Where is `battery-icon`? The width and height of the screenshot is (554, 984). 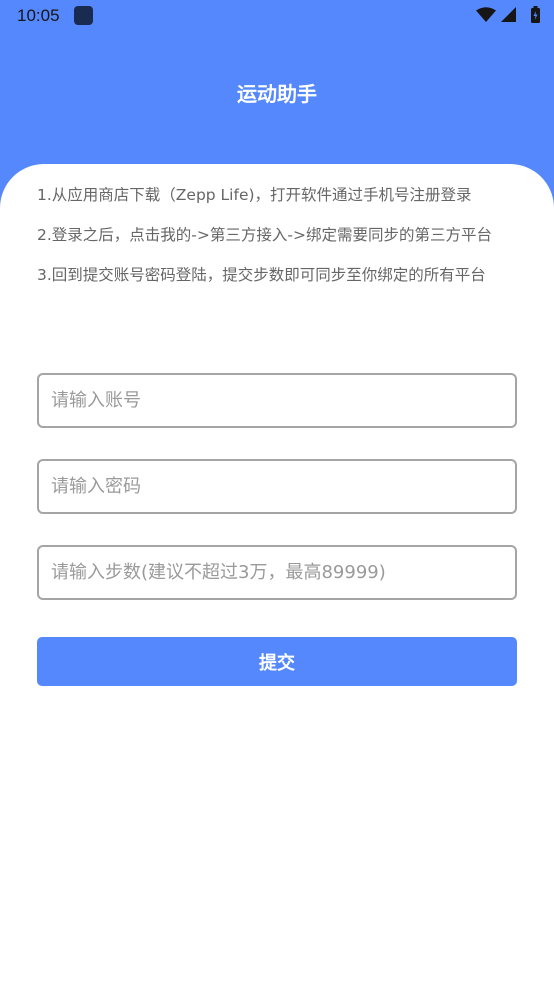
battery-icon is located at coordinates (535, 14).